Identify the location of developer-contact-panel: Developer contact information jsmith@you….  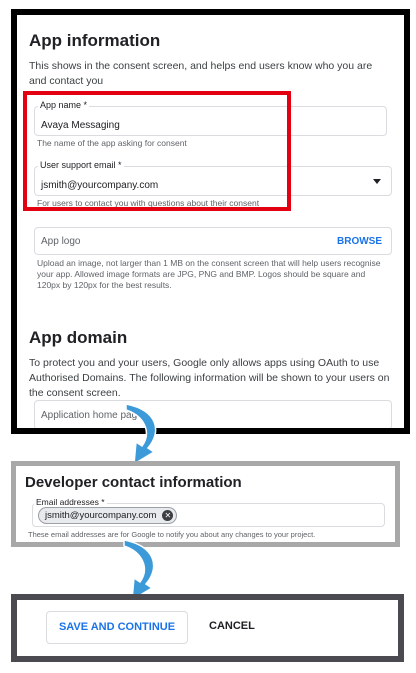
(205, 504).